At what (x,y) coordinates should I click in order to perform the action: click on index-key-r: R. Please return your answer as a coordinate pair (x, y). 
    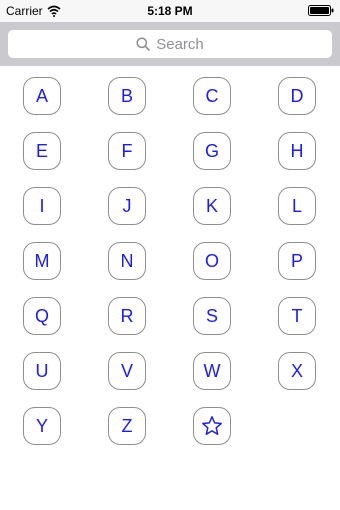
    Looking at the image, I should click on (127, 316).